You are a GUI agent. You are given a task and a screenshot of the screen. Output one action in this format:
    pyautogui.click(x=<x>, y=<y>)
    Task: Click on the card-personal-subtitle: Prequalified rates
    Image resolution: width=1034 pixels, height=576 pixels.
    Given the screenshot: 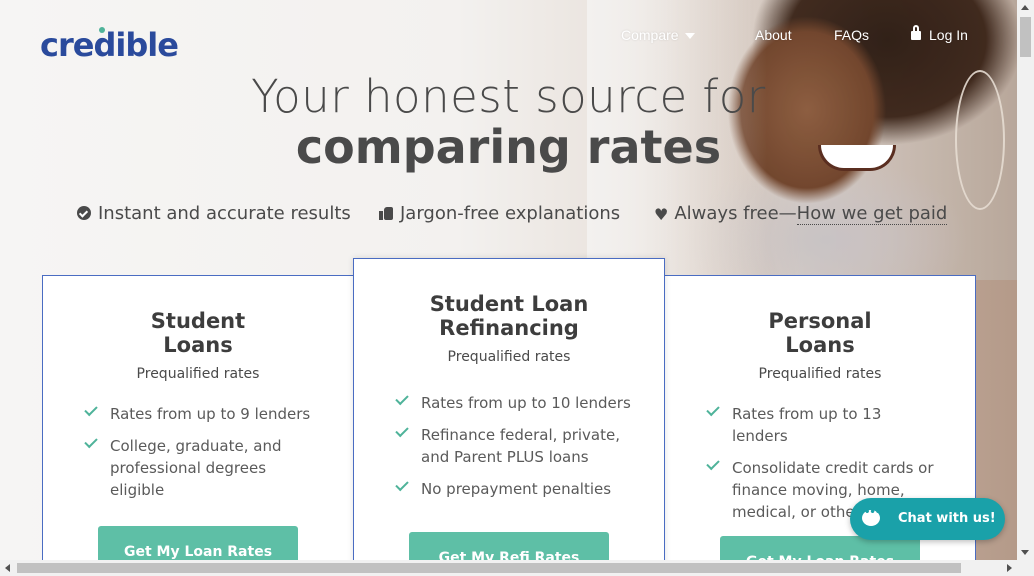 What is the action you would take?
    pyautogui.click(x=820, y=374)
    